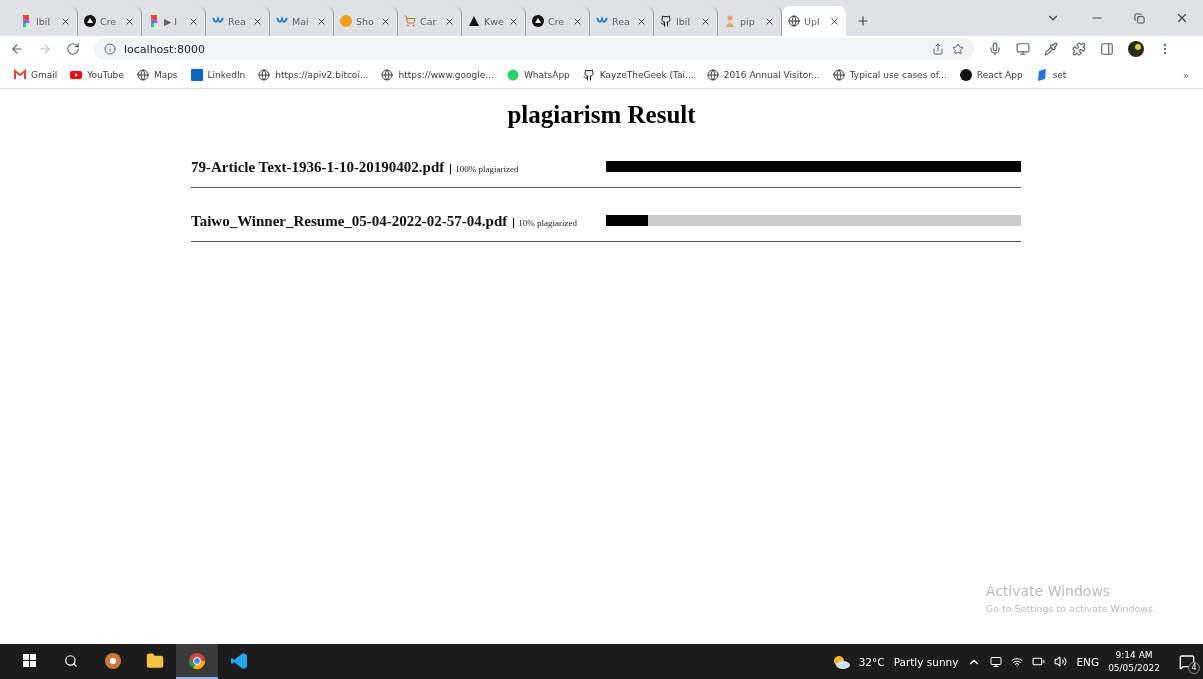 The width and height of the screenshot is (1203, 679). What do you see at coordinates (1136, 49) in the screenshot?
I see `avatar-icon` at bounding box center [1136, 49].